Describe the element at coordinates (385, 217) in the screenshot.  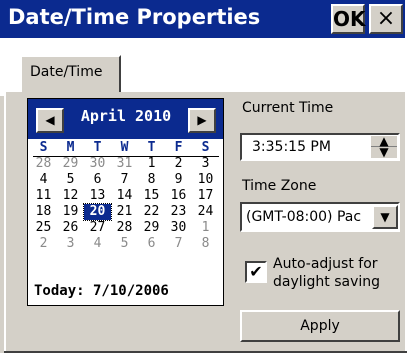
I see `dropdown-arrow-icon: ▼` at that location.